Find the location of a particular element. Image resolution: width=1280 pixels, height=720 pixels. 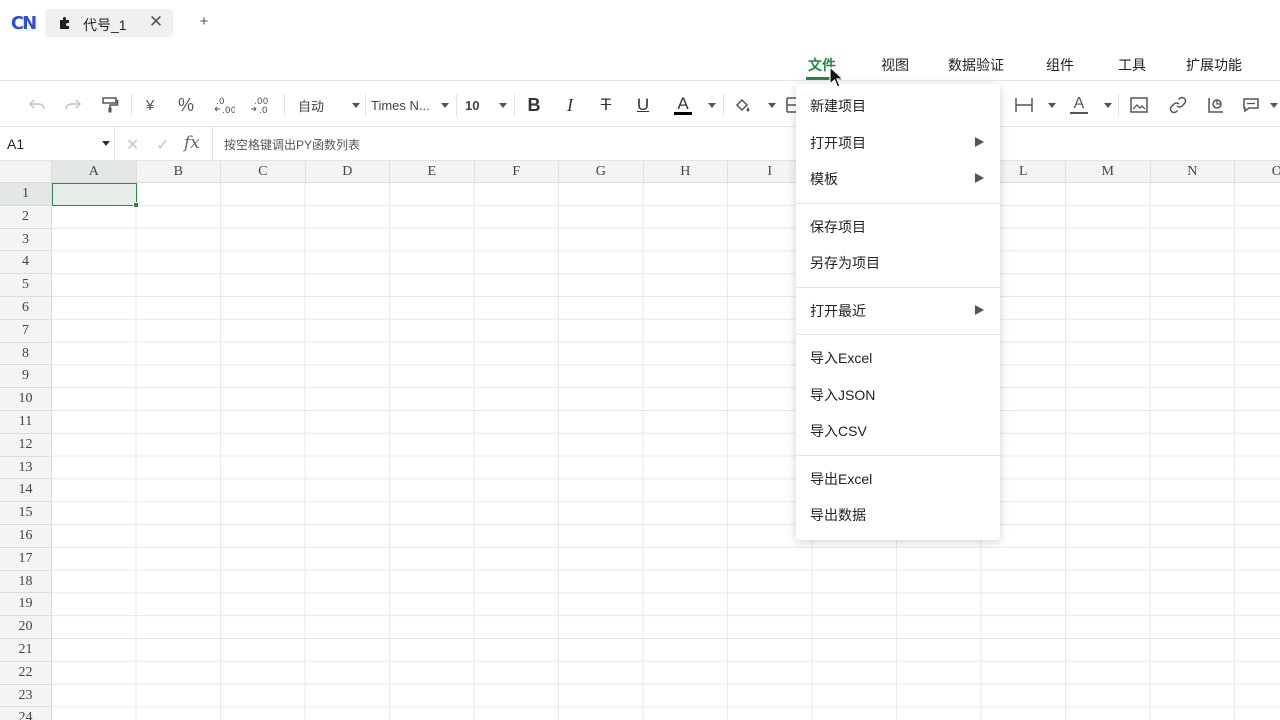

row-header: 6 is located at coordinates (26, 308).